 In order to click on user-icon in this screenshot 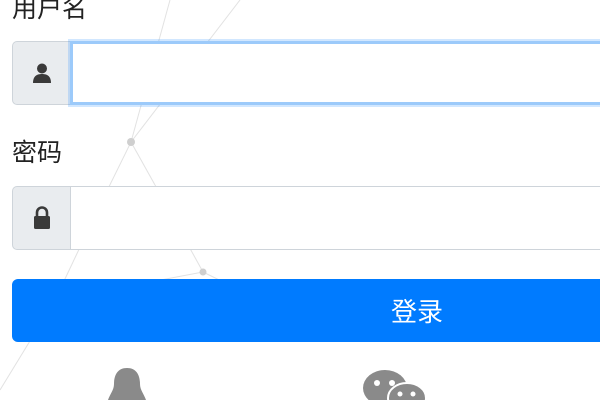, I will do `click(41, 73)`.